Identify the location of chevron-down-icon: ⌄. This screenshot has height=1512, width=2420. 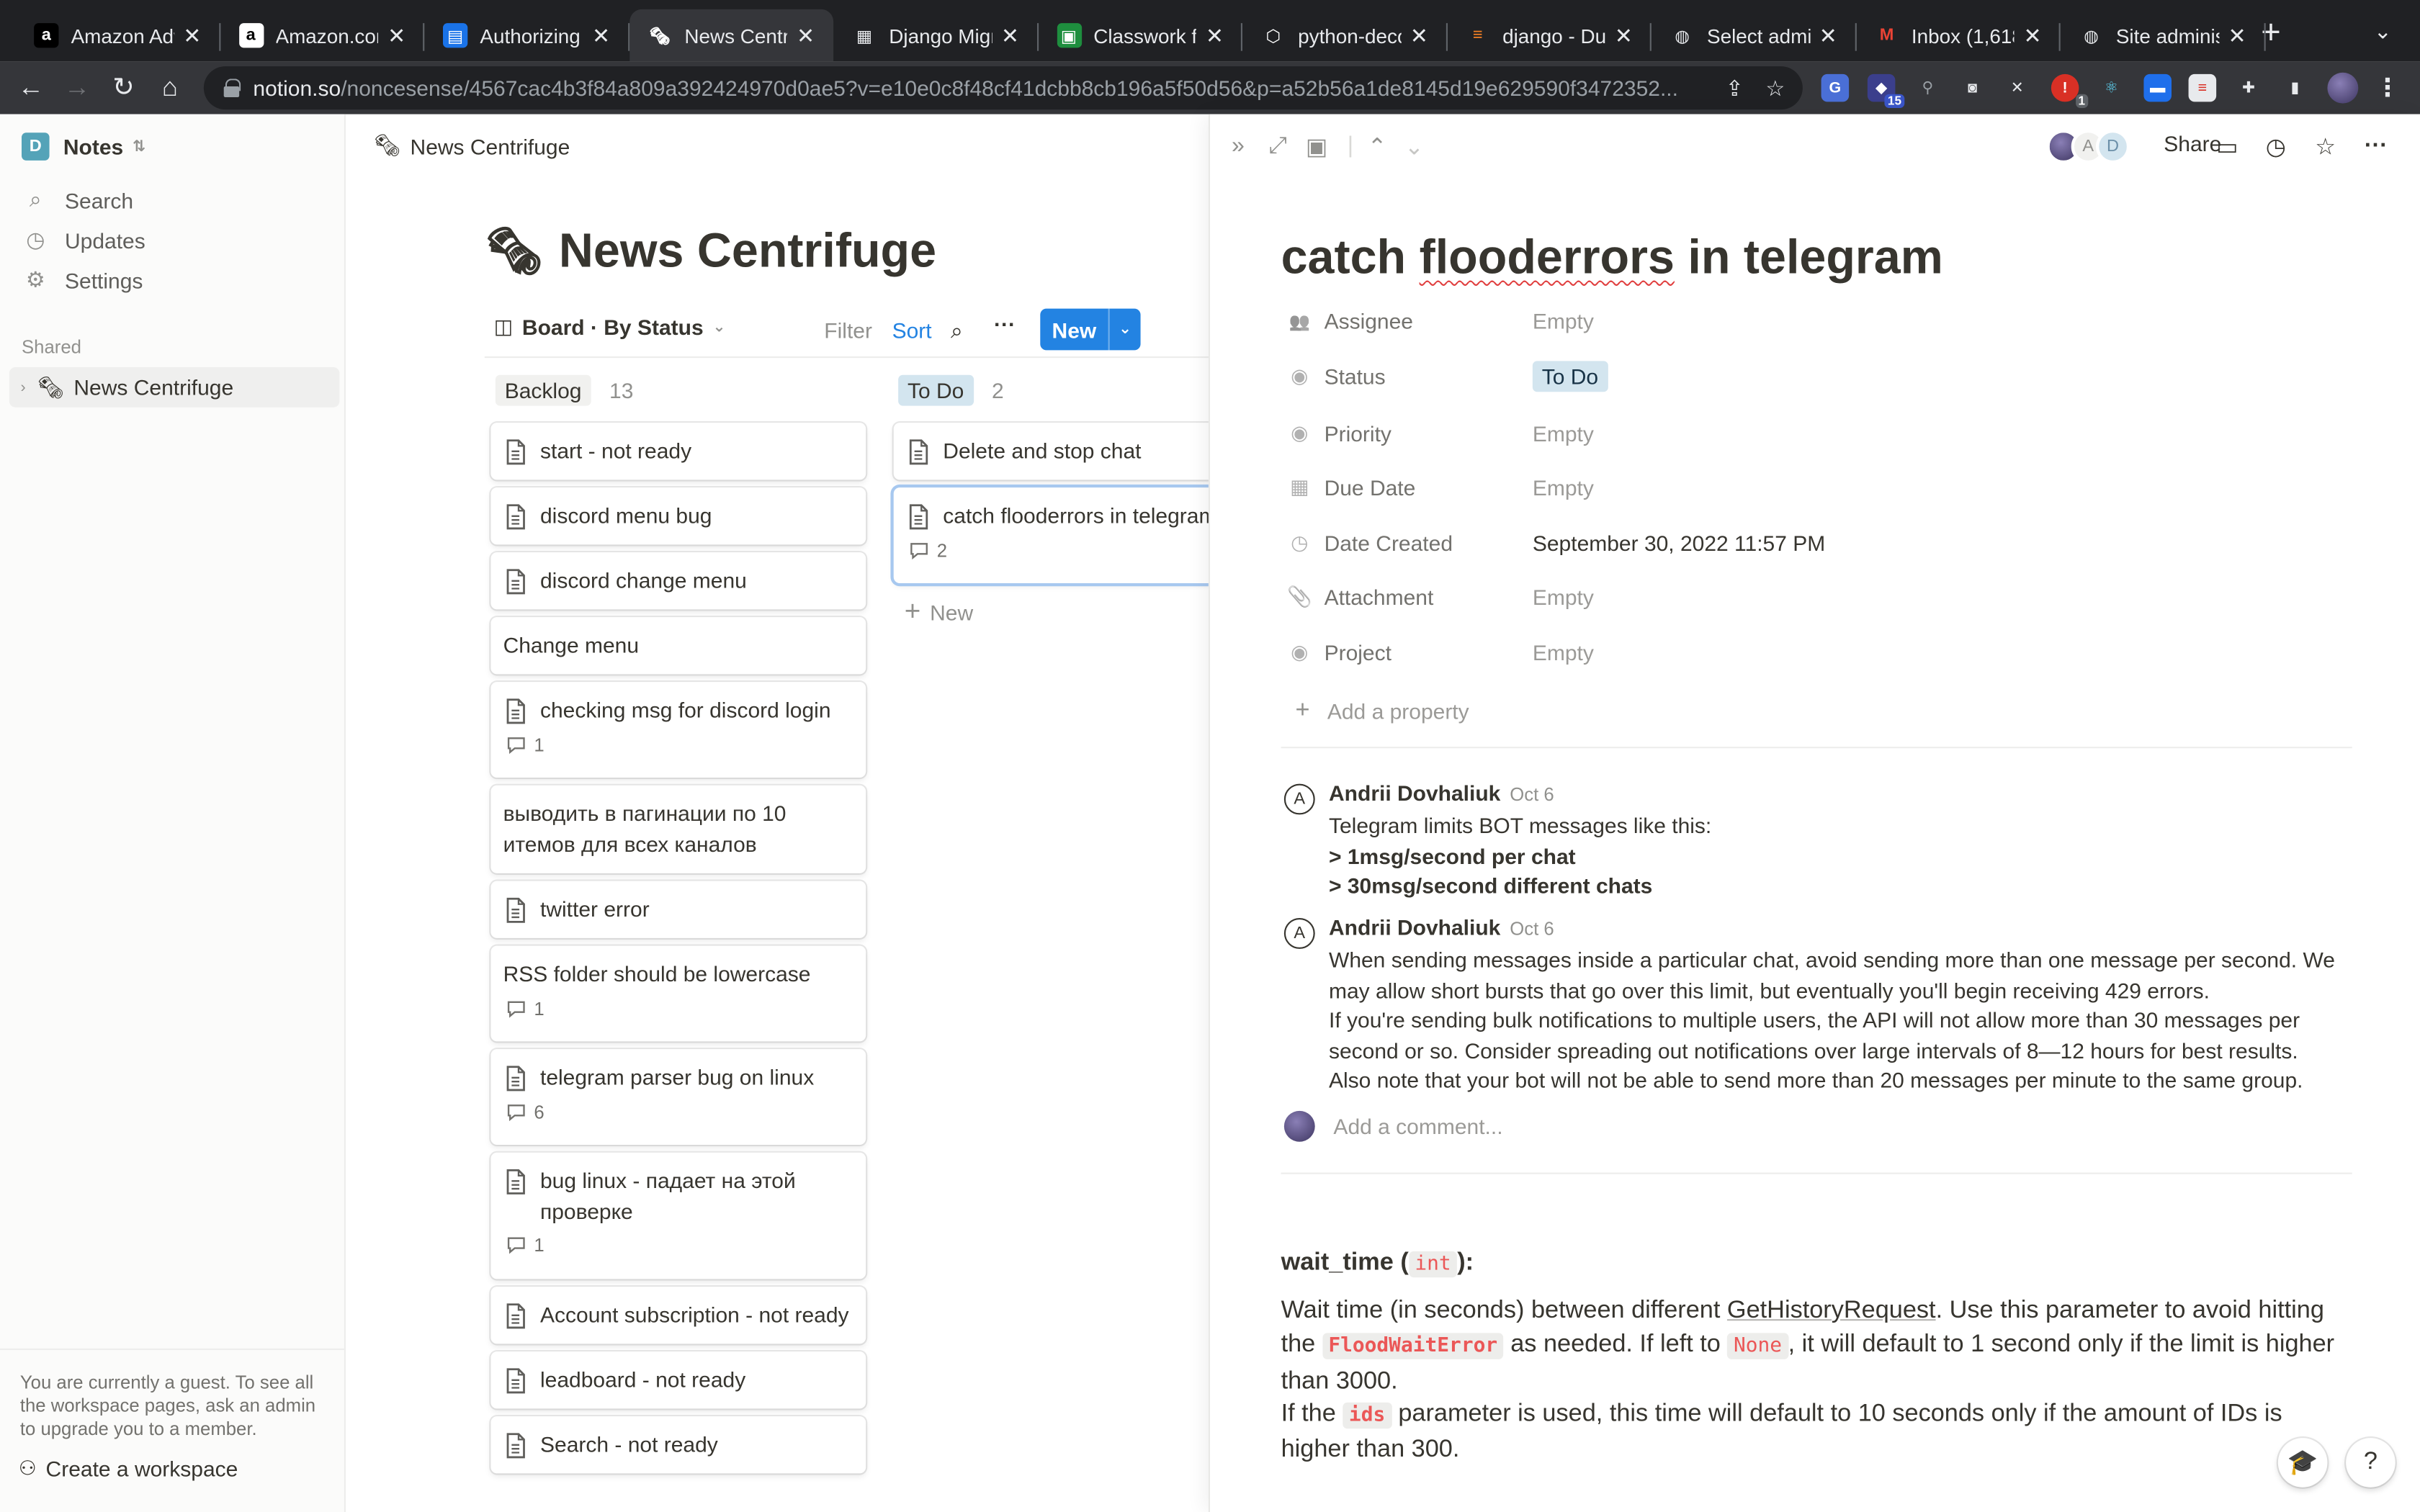
(1124, 329).